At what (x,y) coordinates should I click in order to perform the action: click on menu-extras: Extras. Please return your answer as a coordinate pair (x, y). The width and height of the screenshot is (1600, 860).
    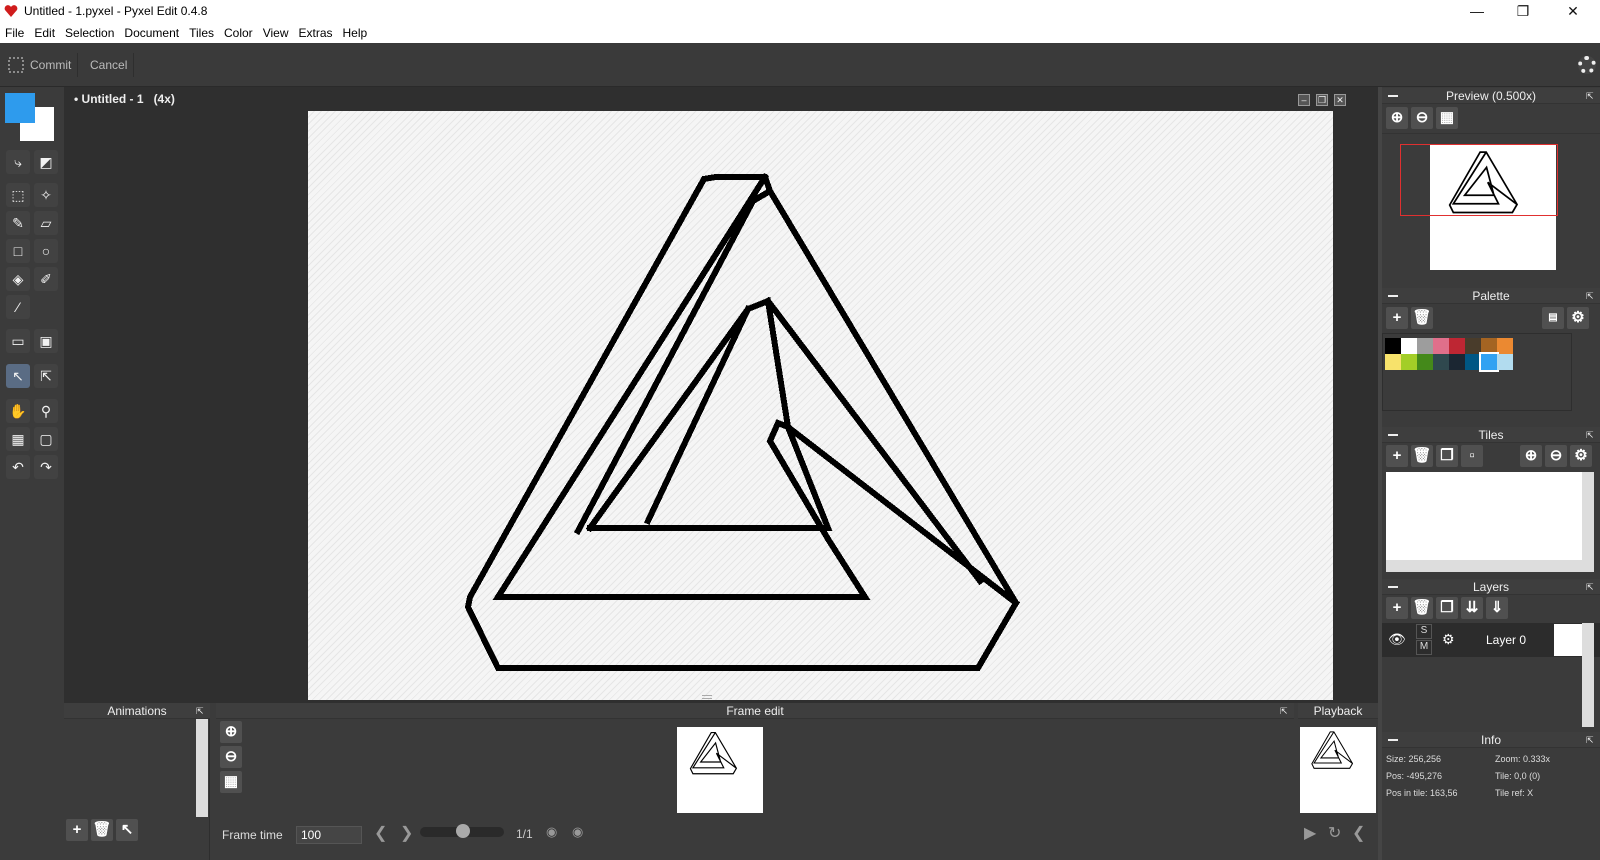
    Looking at the image, I should click on (315, 33).